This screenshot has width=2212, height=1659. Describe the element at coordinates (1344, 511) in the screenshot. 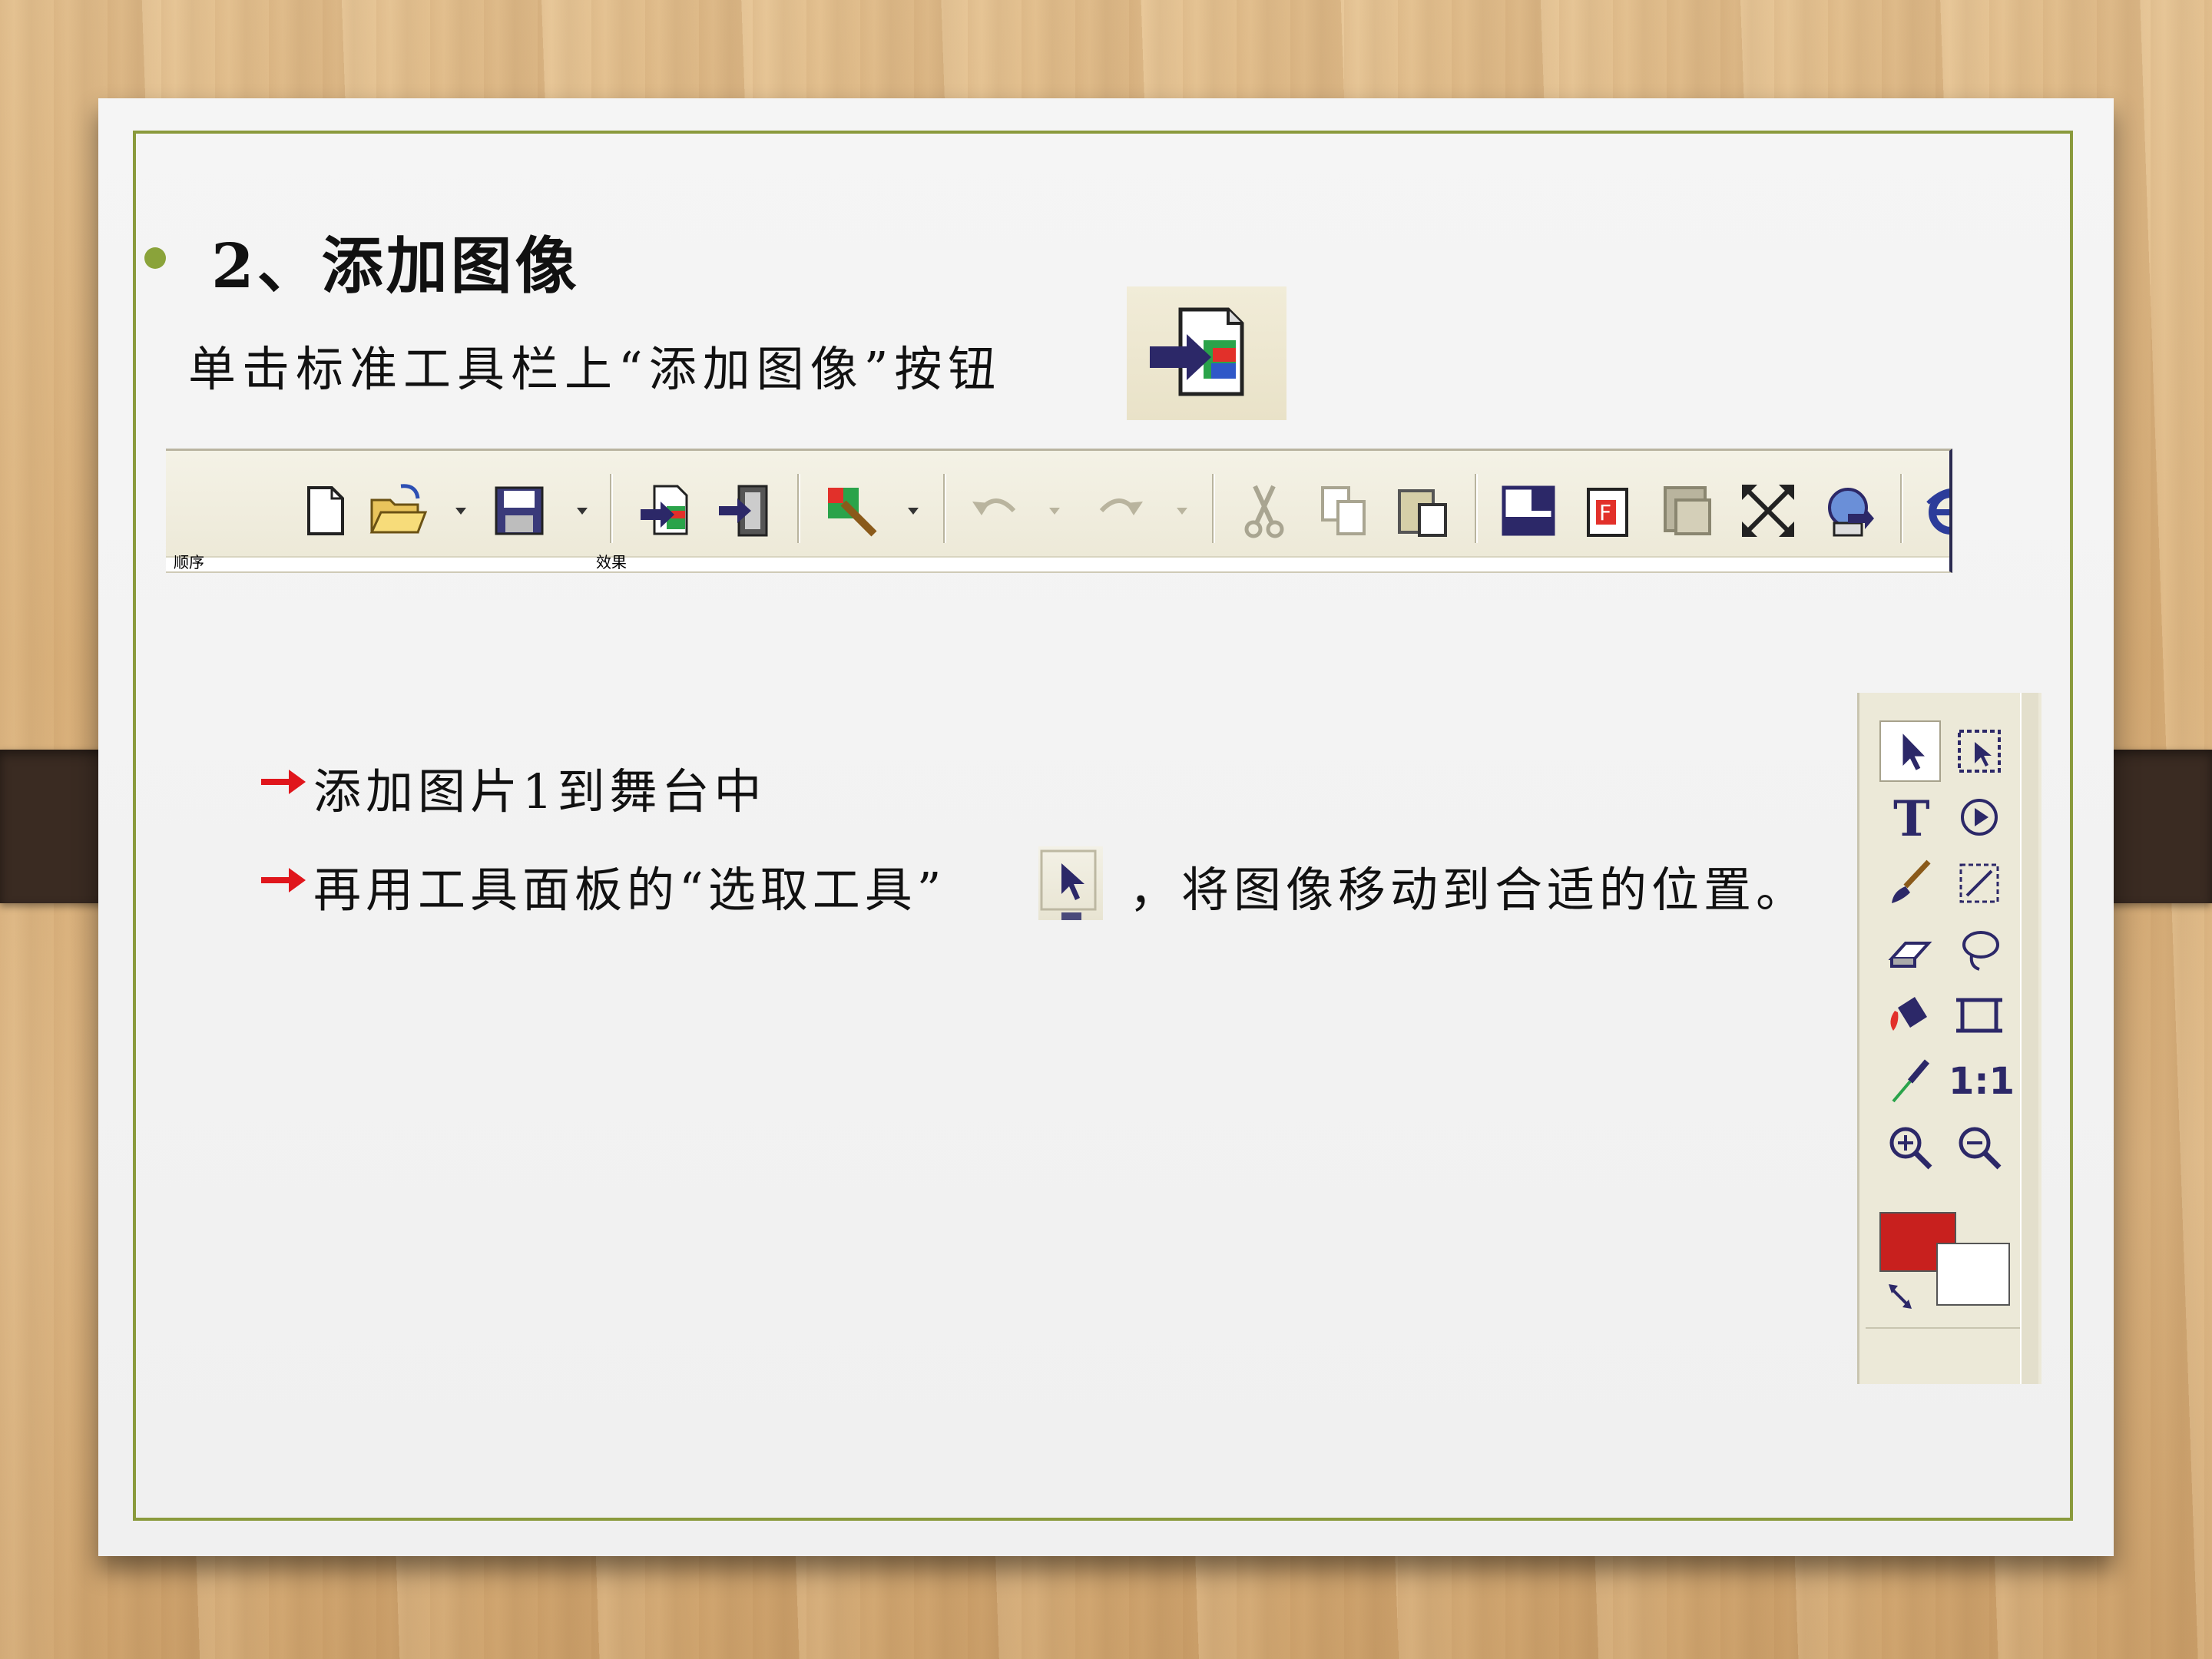

I see `copy-icon` at that location.